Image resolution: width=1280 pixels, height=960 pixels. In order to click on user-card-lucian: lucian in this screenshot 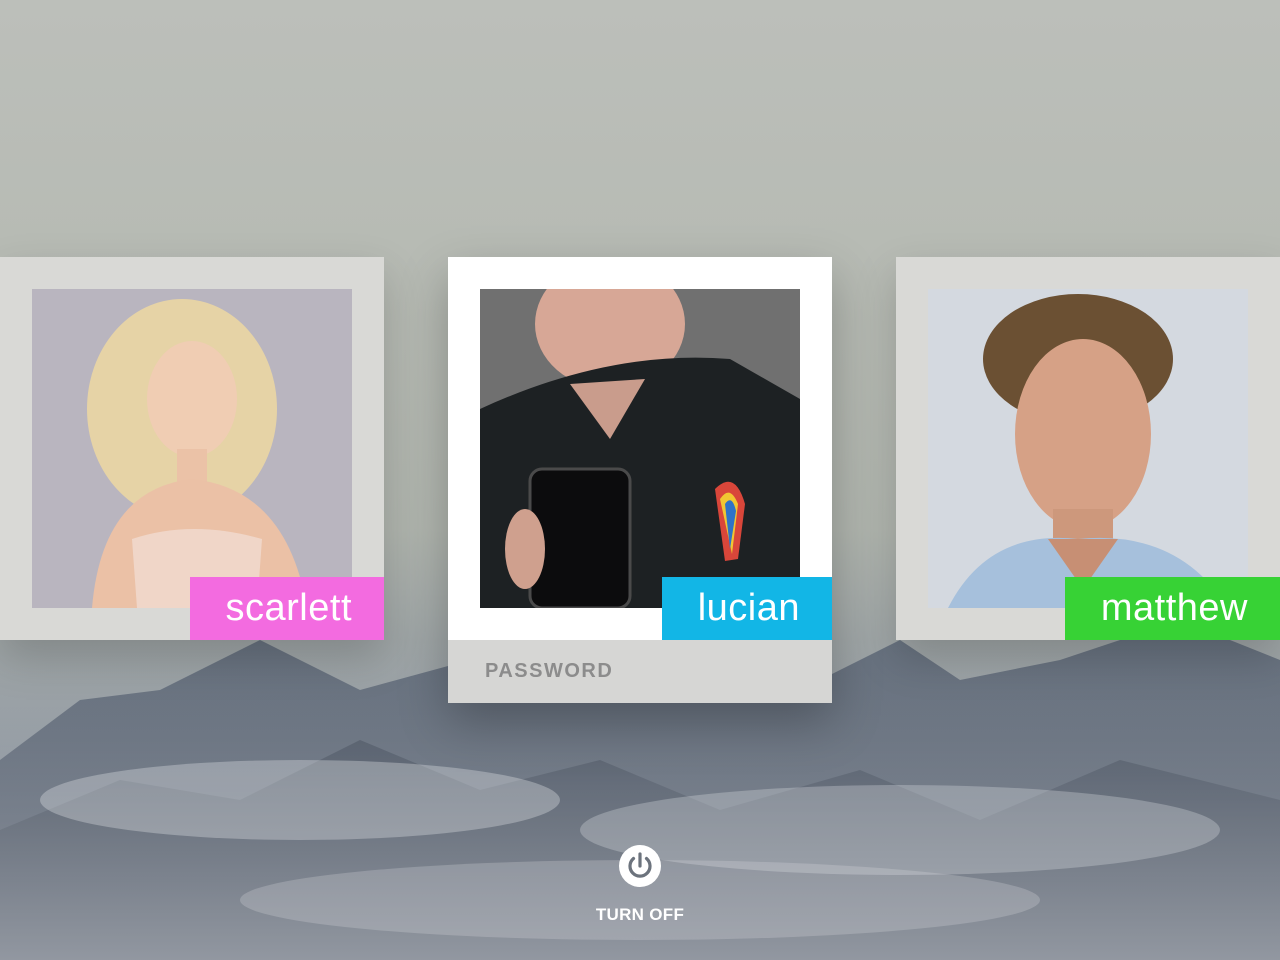, I will do `click(640, 480)`.